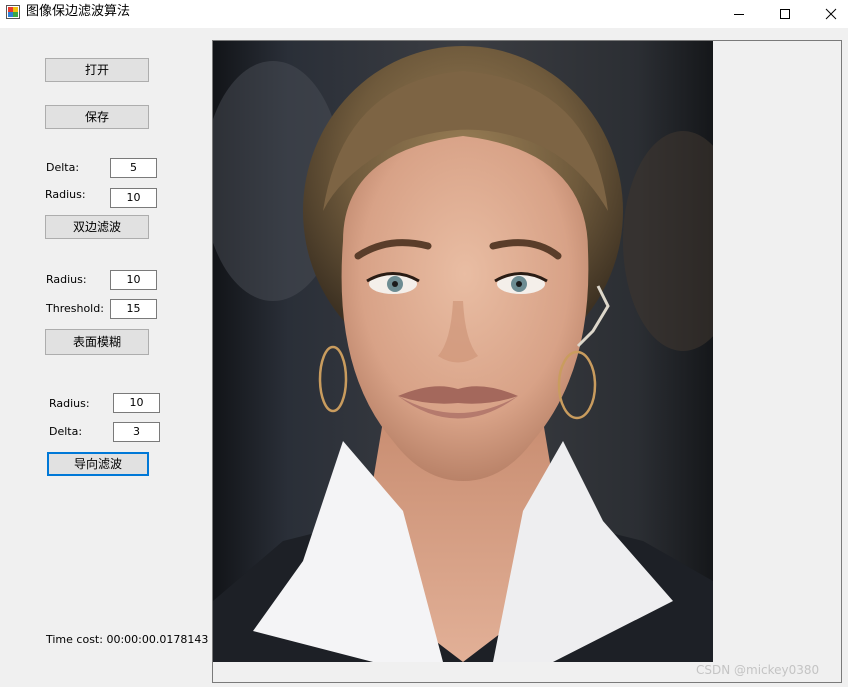 The width and height of the screenshot is (848, 687). Describe the element at coordinates (75, 308) in the screenshot. I see `surface-threshold-label: Threshold:` at that location.